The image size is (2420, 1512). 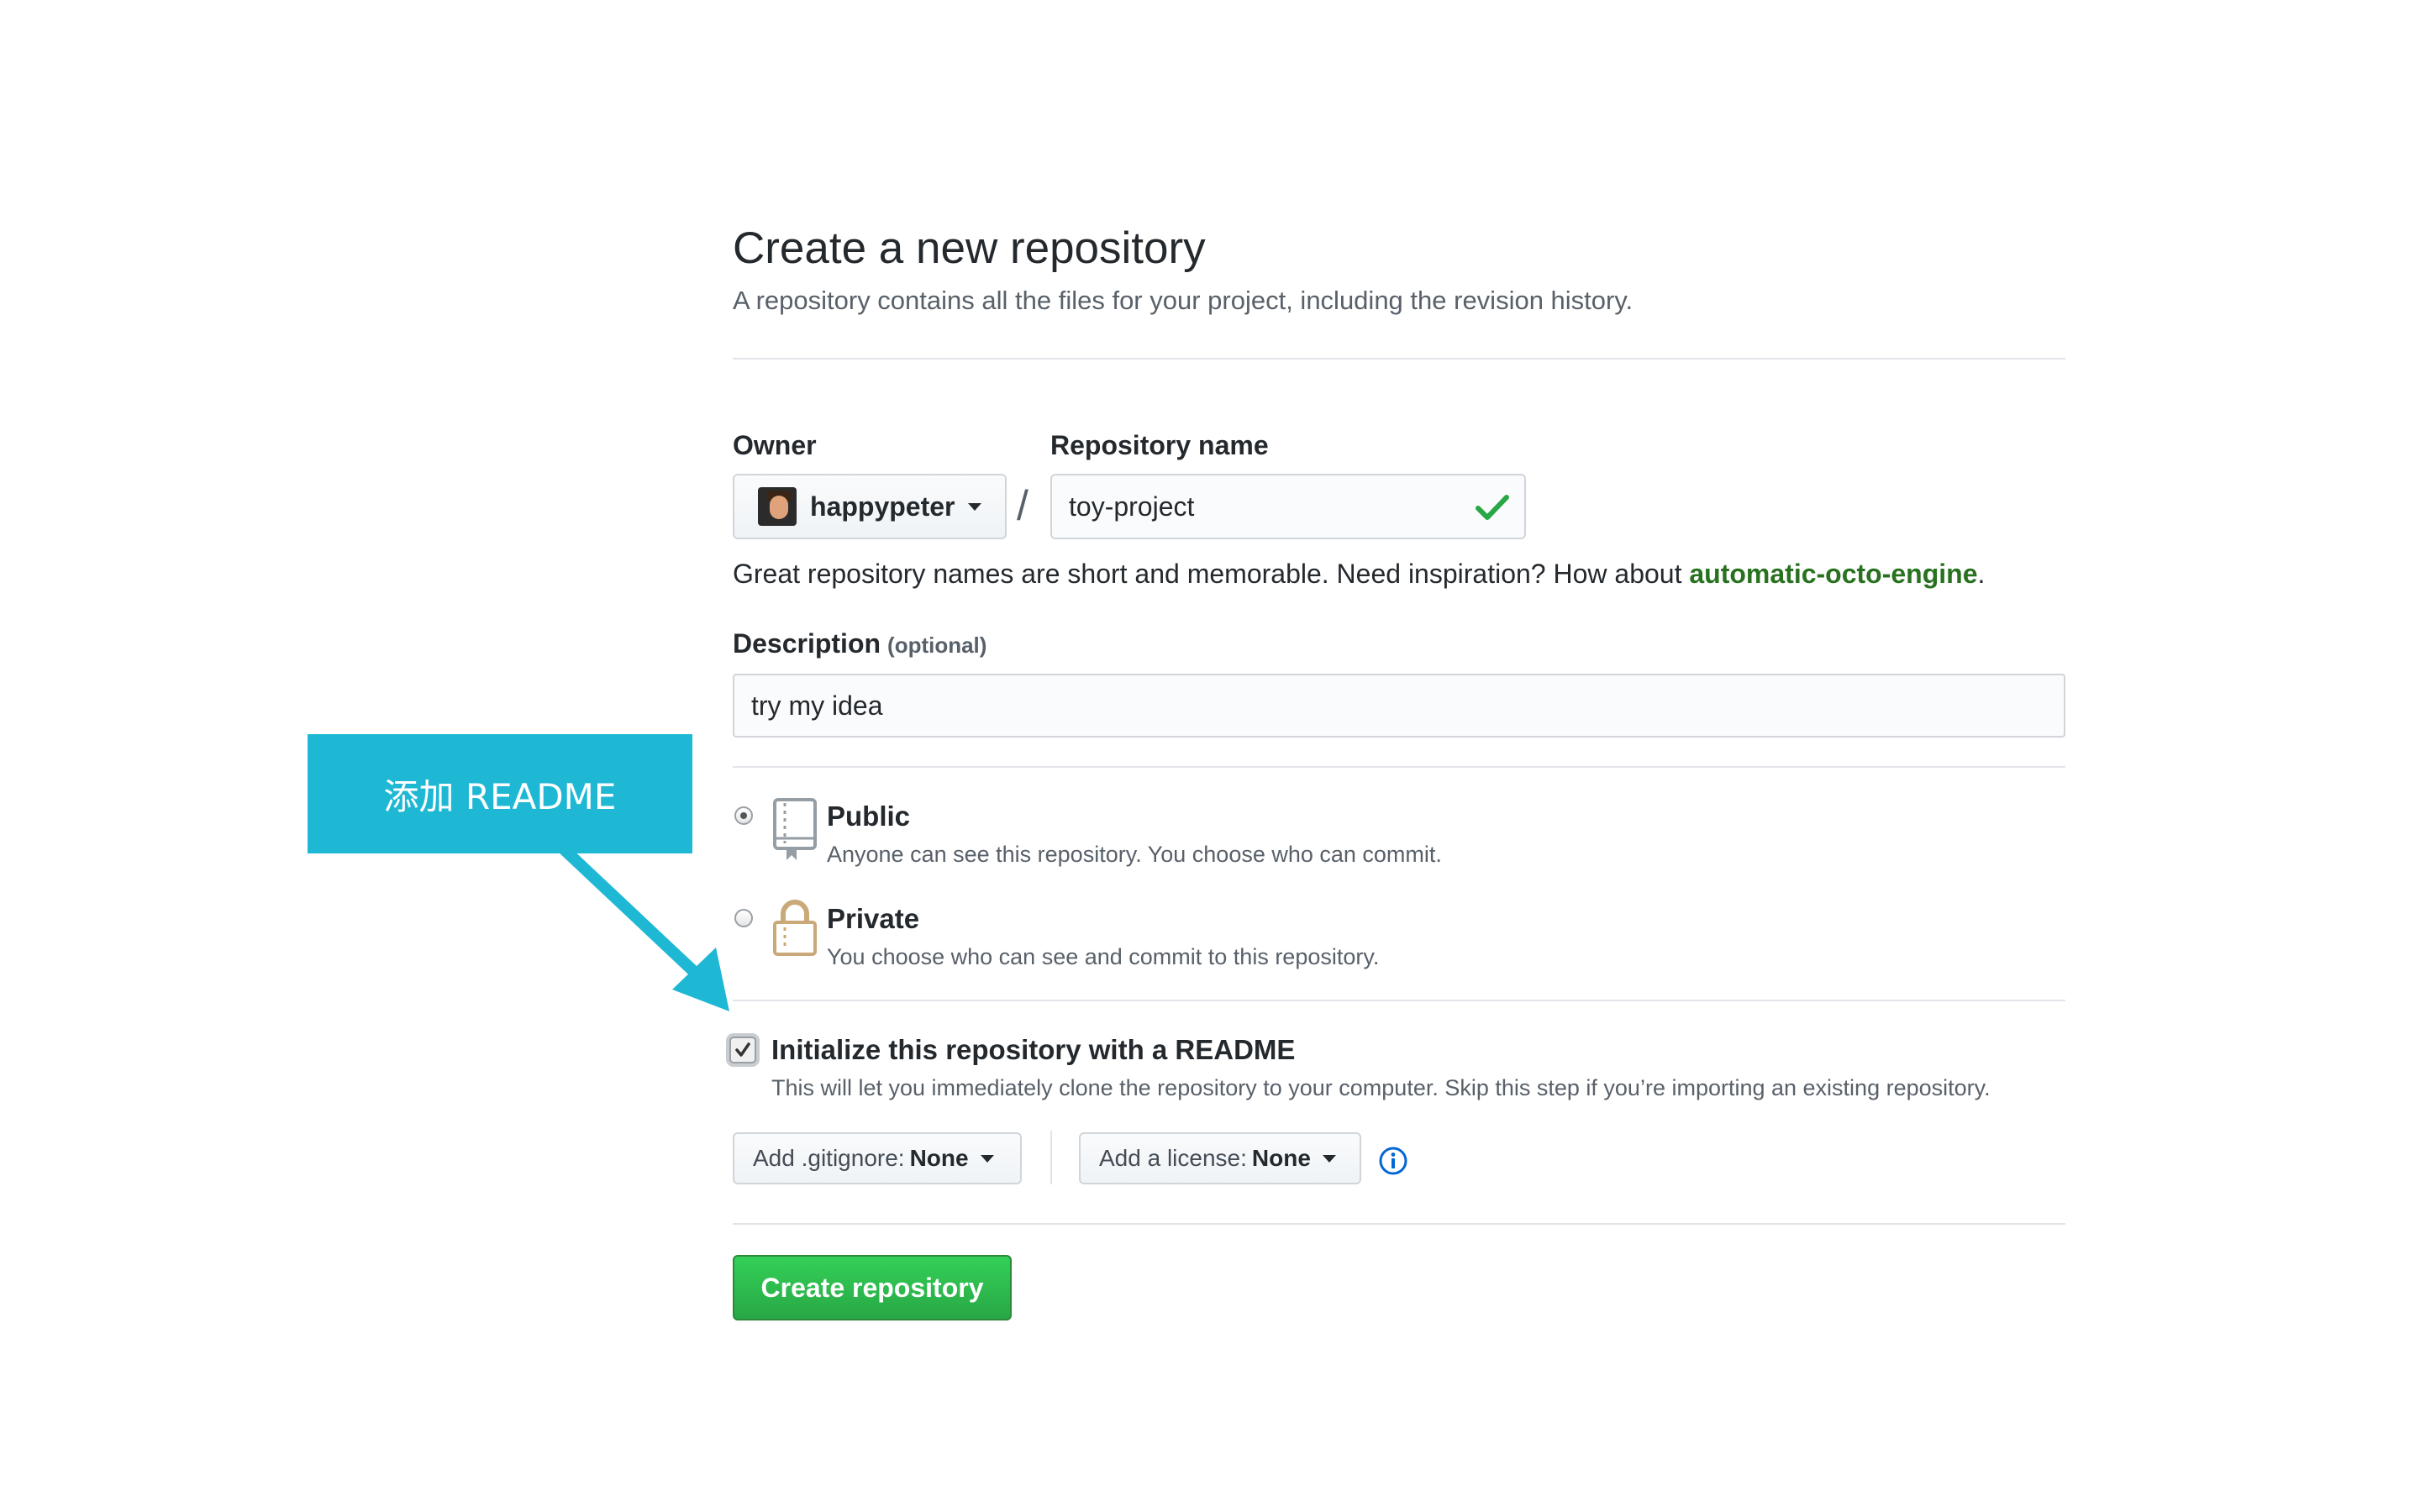 What do you see at coordinates (1033, 1049) in the screenshot?
I see `readme-title: Initialize this repository with a README` at bounding box center [1033, 1049].